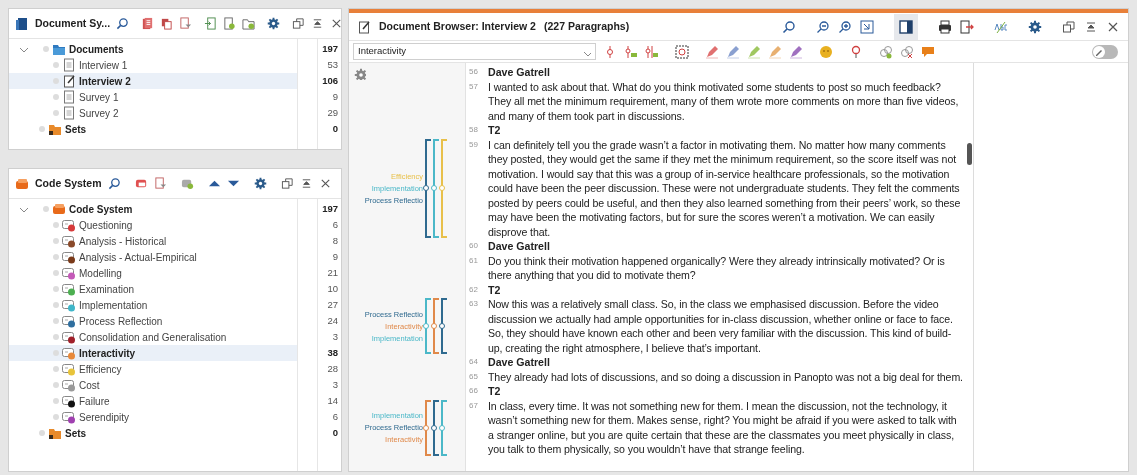 This screenshot has height=475, width=1137. Describe the element at coordinates (153, 113) in the screenshot. I see `tree-item: Survey 2` at that location.